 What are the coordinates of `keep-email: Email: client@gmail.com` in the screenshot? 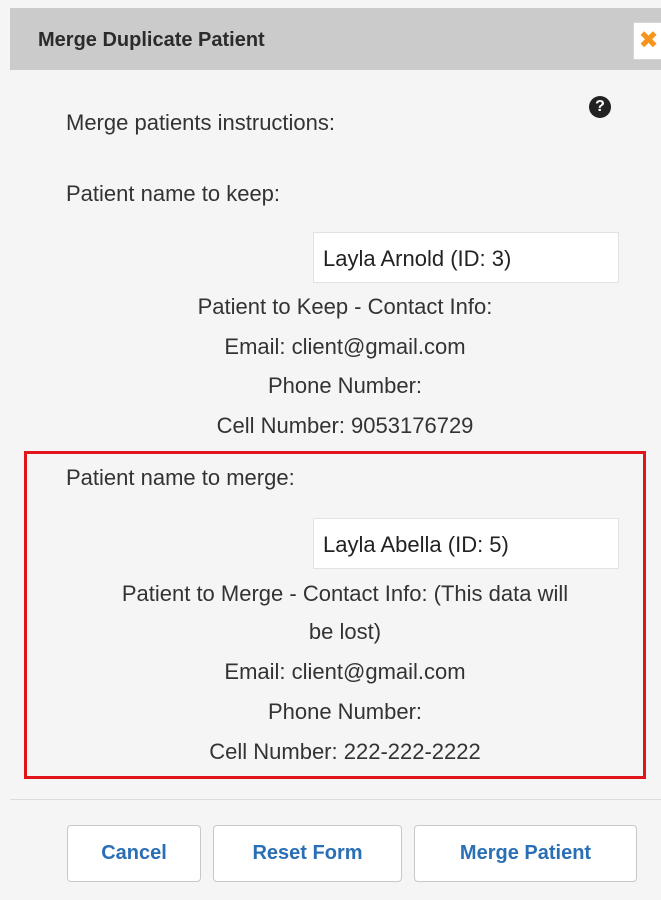 It's located at (345, 346).